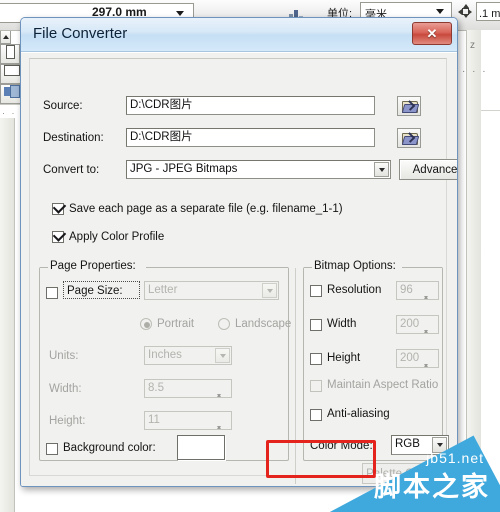  Describe the element at coordinates (475, 71) in the screenshot. I see `guide-dots: · · ·` at that location.